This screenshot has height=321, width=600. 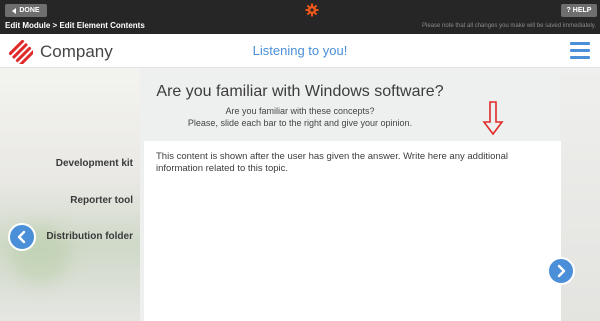 What do you see at coordinates (312, 10) in the screenshot?
I see `gear-icon` at bounding box center [312, 10].